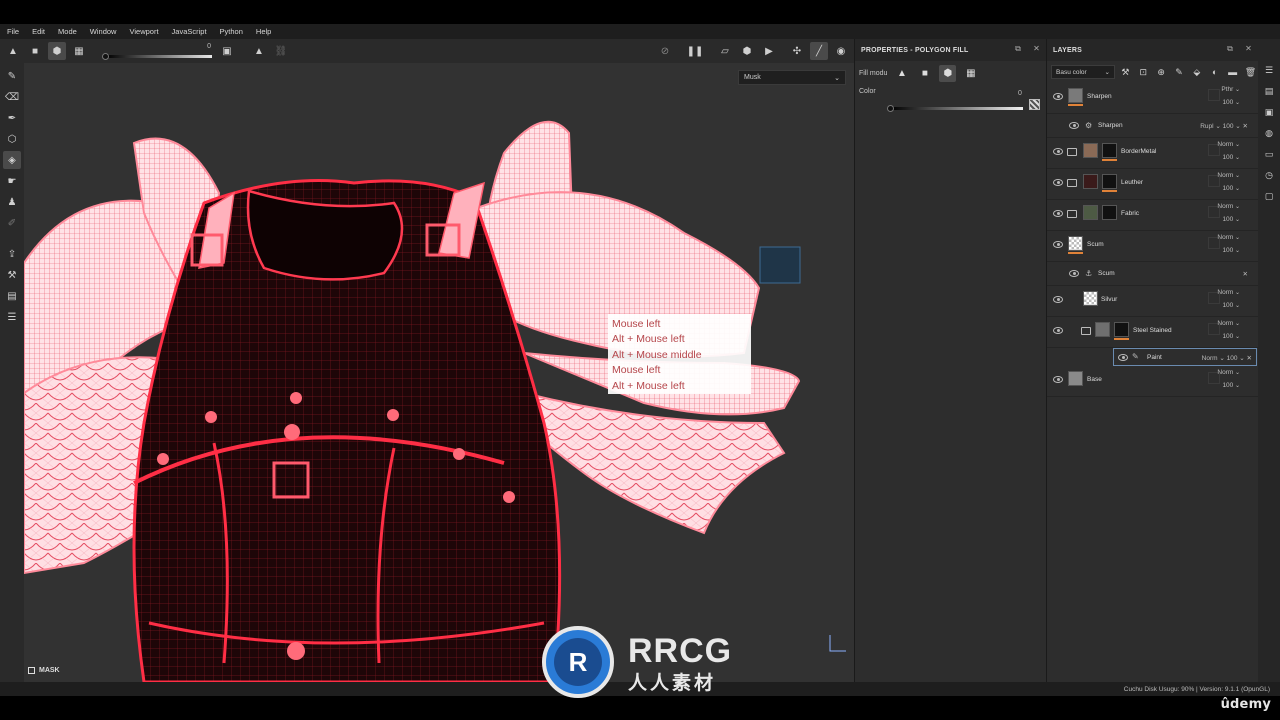 The height and width of the screenshot is (720, 1280). I want to click on bake-icon: ⚒, so click(12, 275).